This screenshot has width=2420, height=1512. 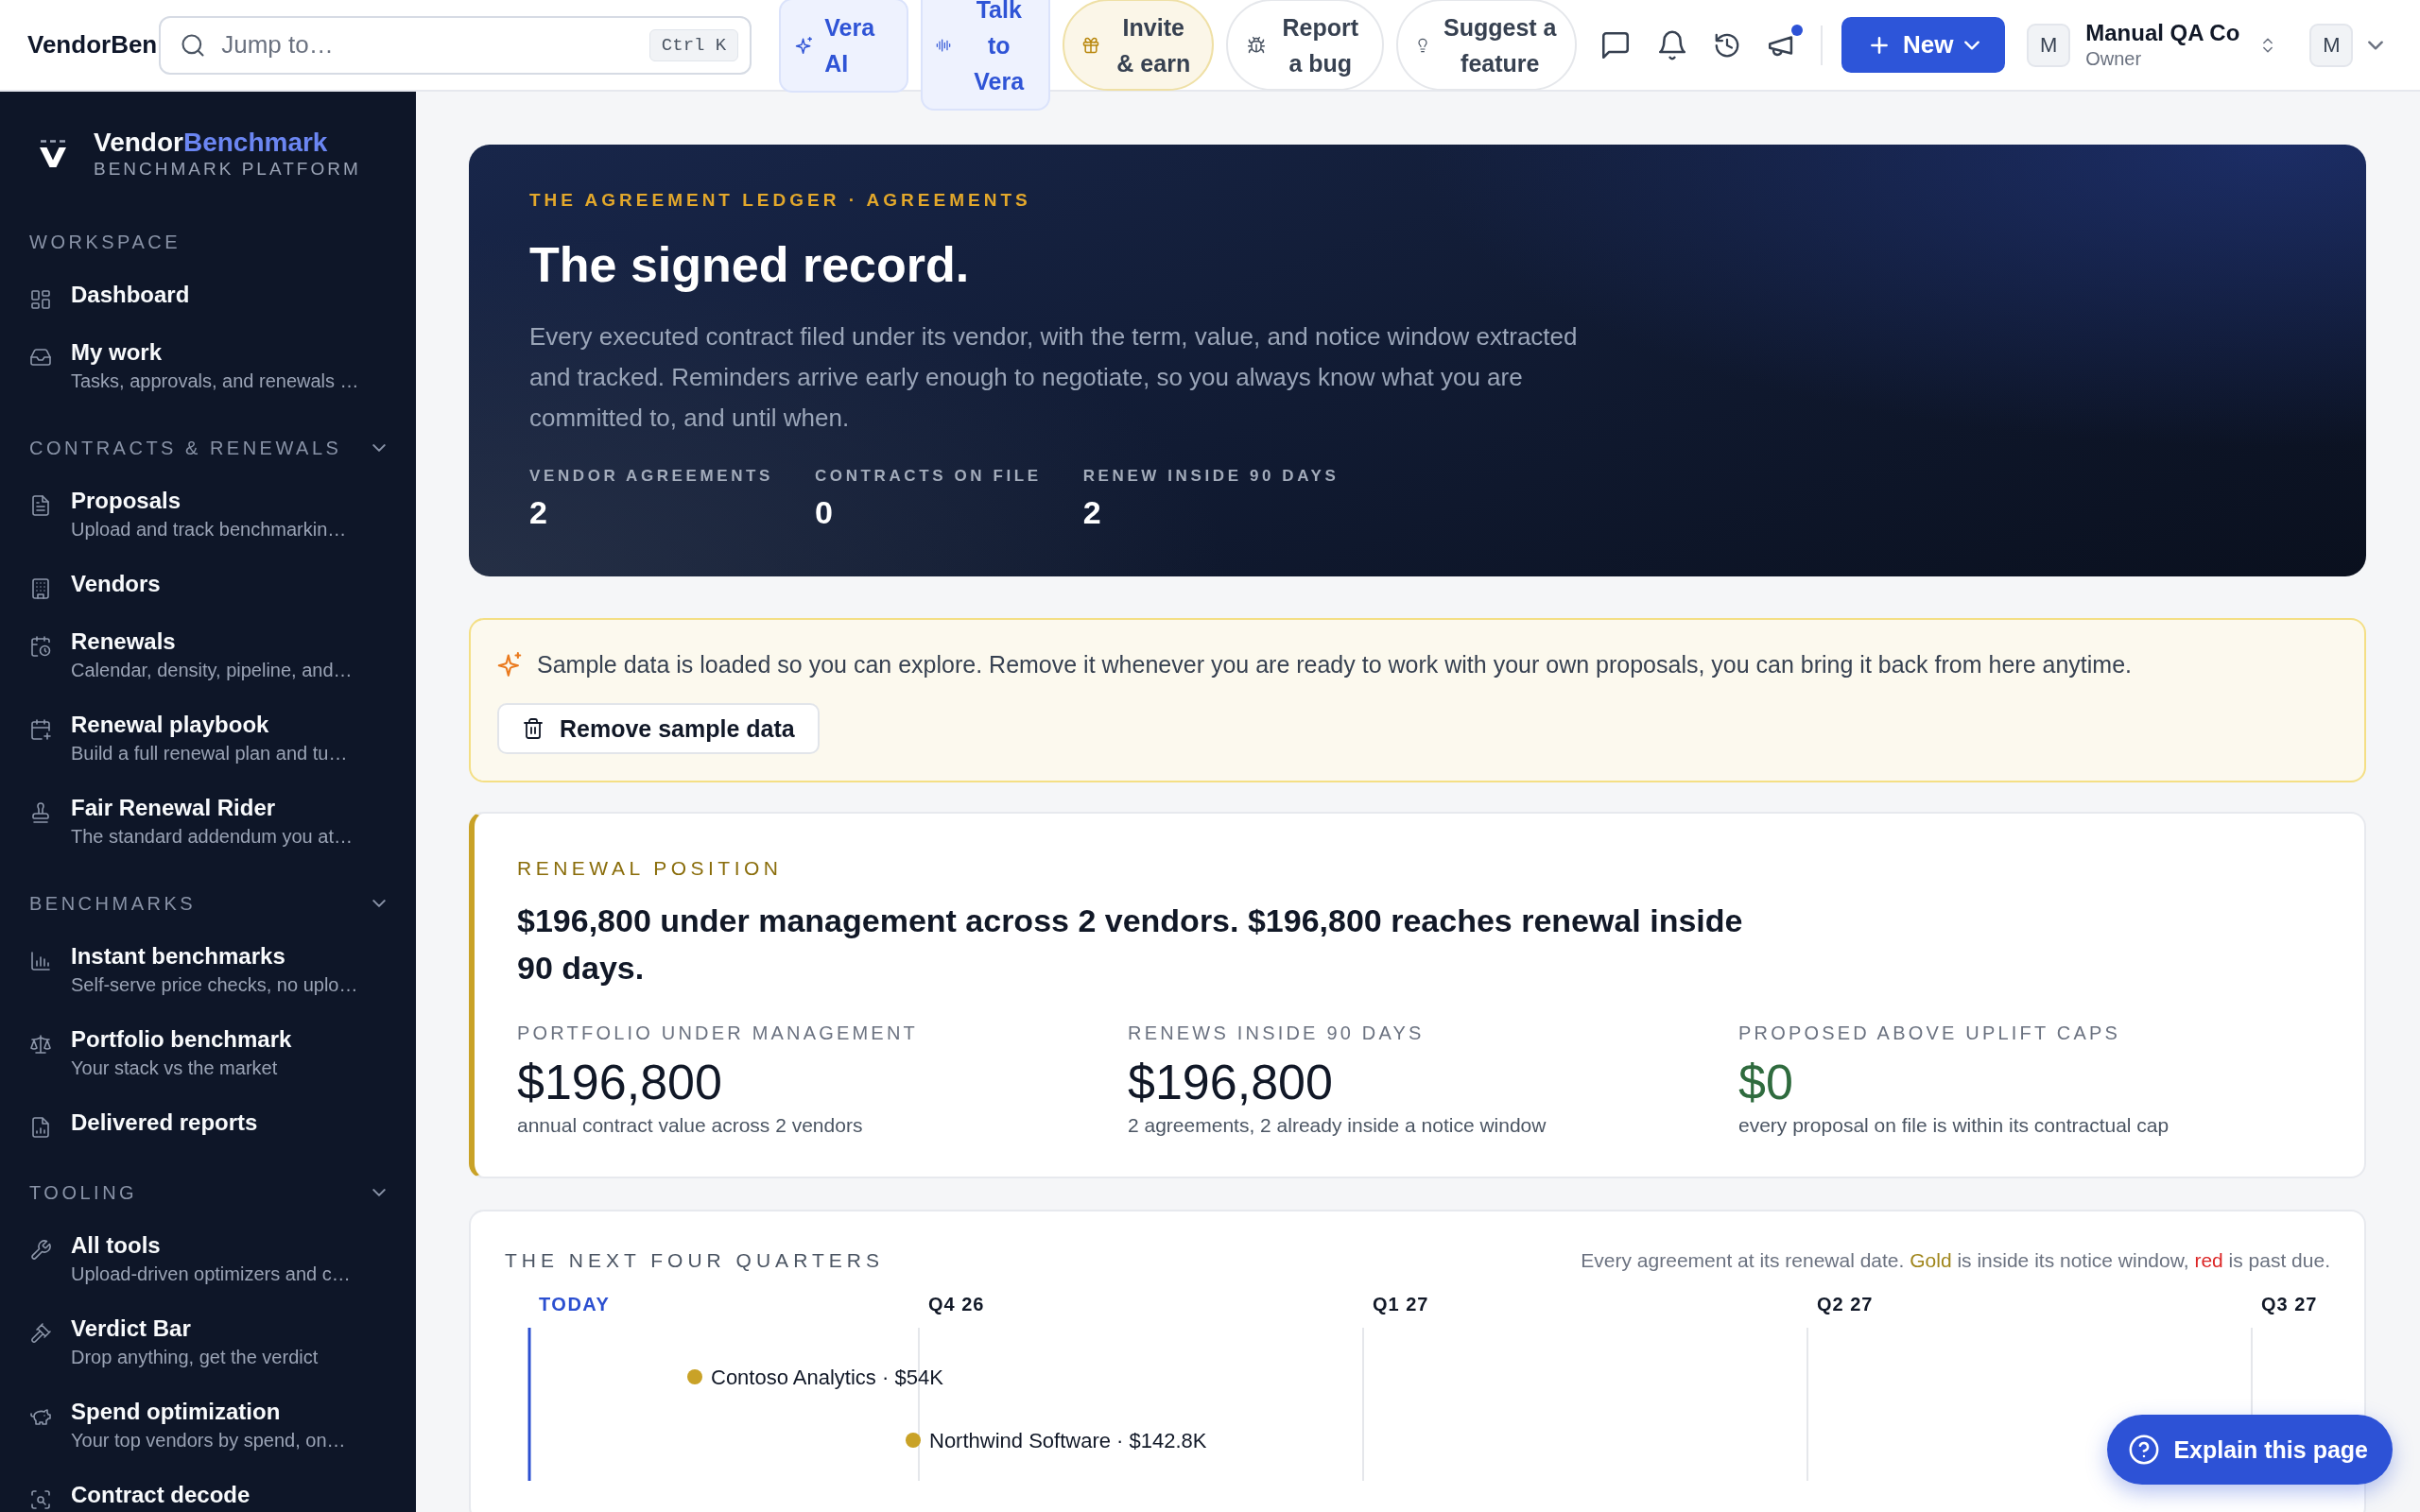 I want to click on stat-value: 2, so click(x=538, y=512).